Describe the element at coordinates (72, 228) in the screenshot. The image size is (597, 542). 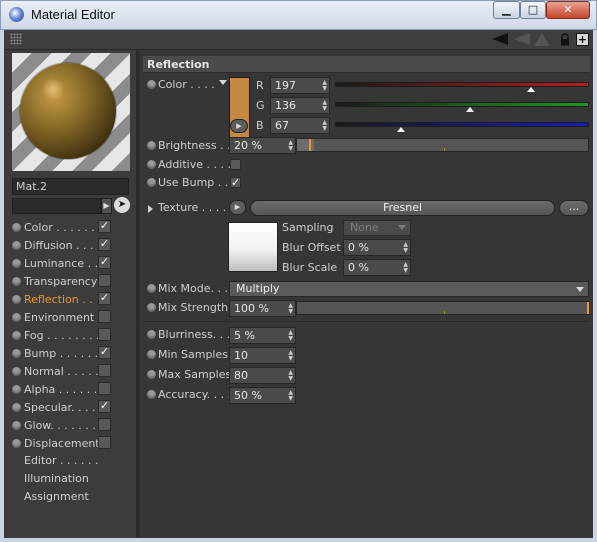
I see `channel-row: Color . . . . . . ✓` at that location.